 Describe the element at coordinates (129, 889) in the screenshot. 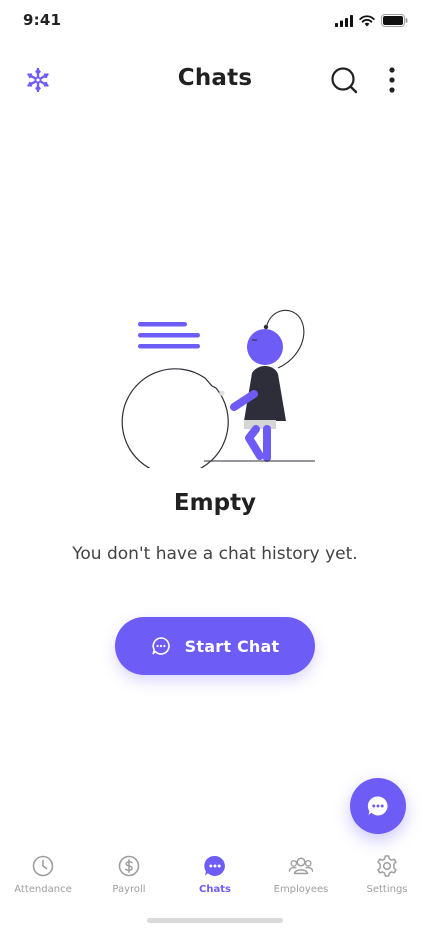

I see `nav-label-payroll: Payroll` at that location.